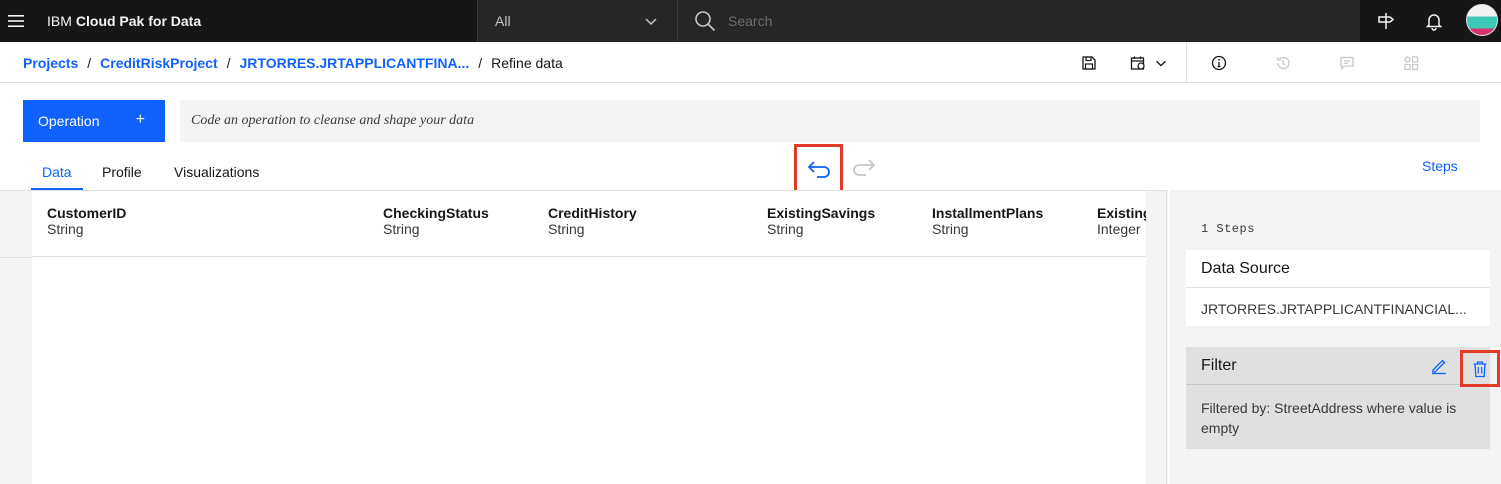 The width and height of the screenshot is (1501, 484). Describe the element at coordinates (1434, 21) in the screenshot. I see `notification-bell-icon` at that location.